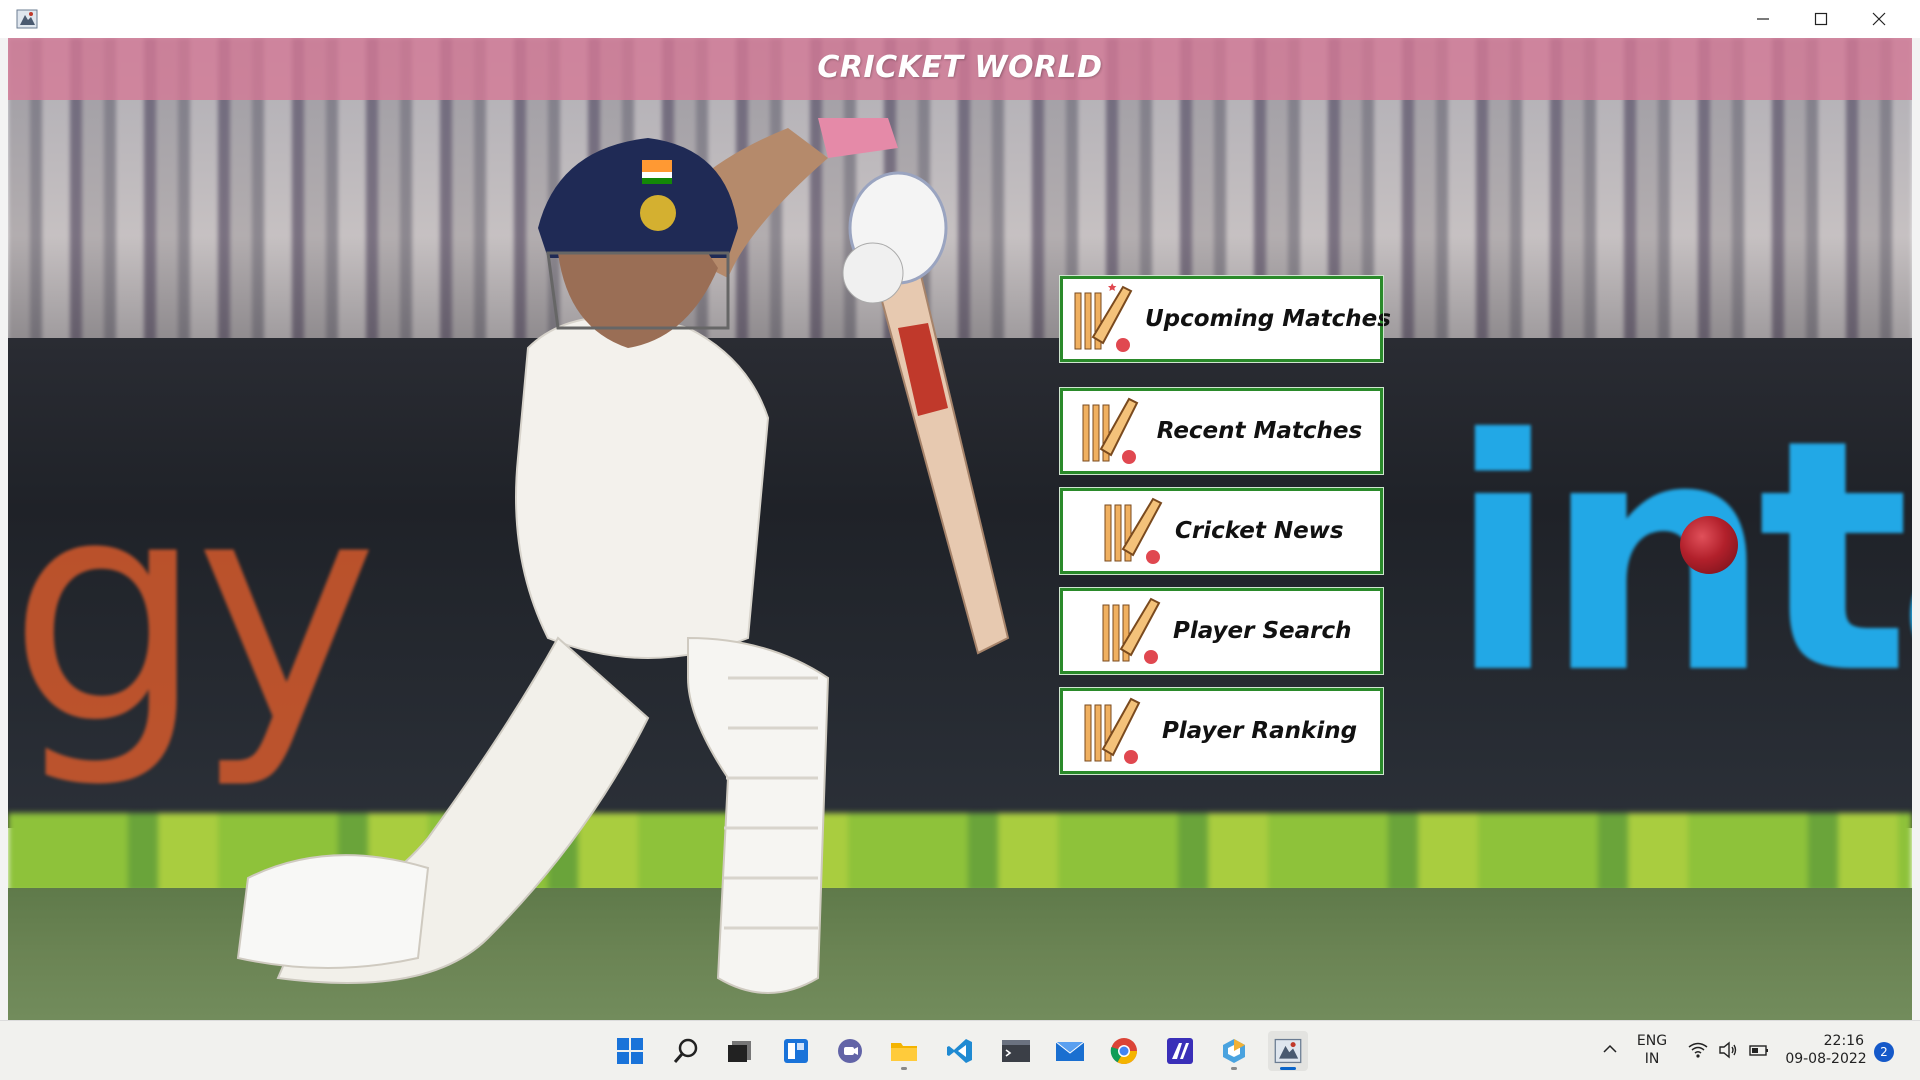 This screenshot has width=1920, height=1080. I want to click on battery-icon, so click(1759, 1050).